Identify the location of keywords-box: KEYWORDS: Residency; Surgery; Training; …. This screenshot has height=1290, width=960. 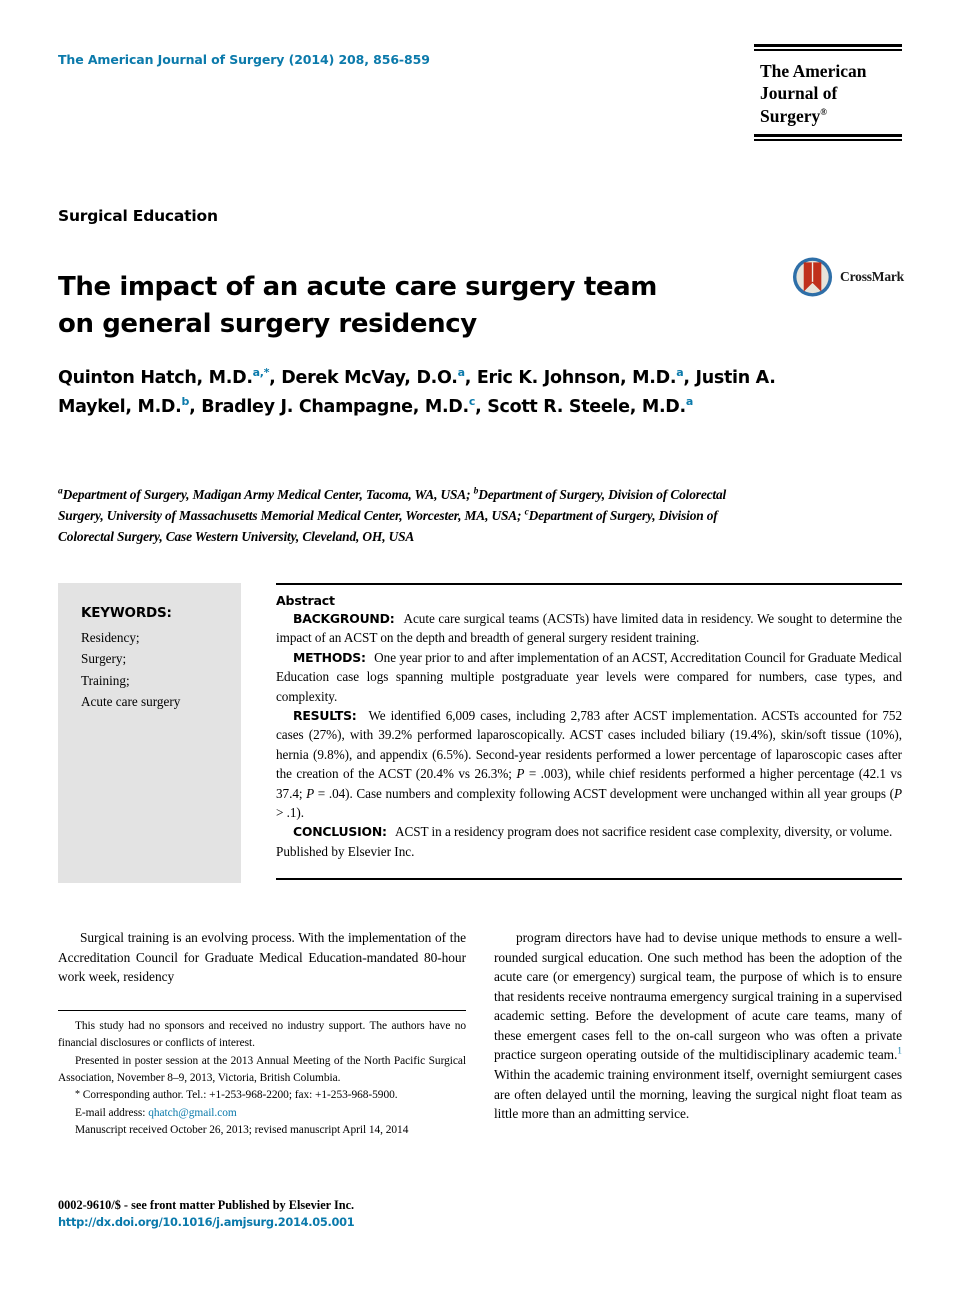
(149, 733).